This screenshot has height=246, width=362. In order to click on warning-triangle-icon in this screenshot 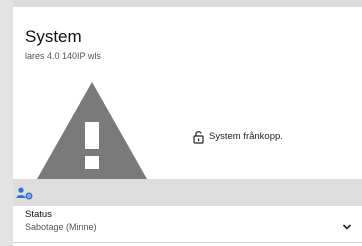, I will do `click(92, 130)`.